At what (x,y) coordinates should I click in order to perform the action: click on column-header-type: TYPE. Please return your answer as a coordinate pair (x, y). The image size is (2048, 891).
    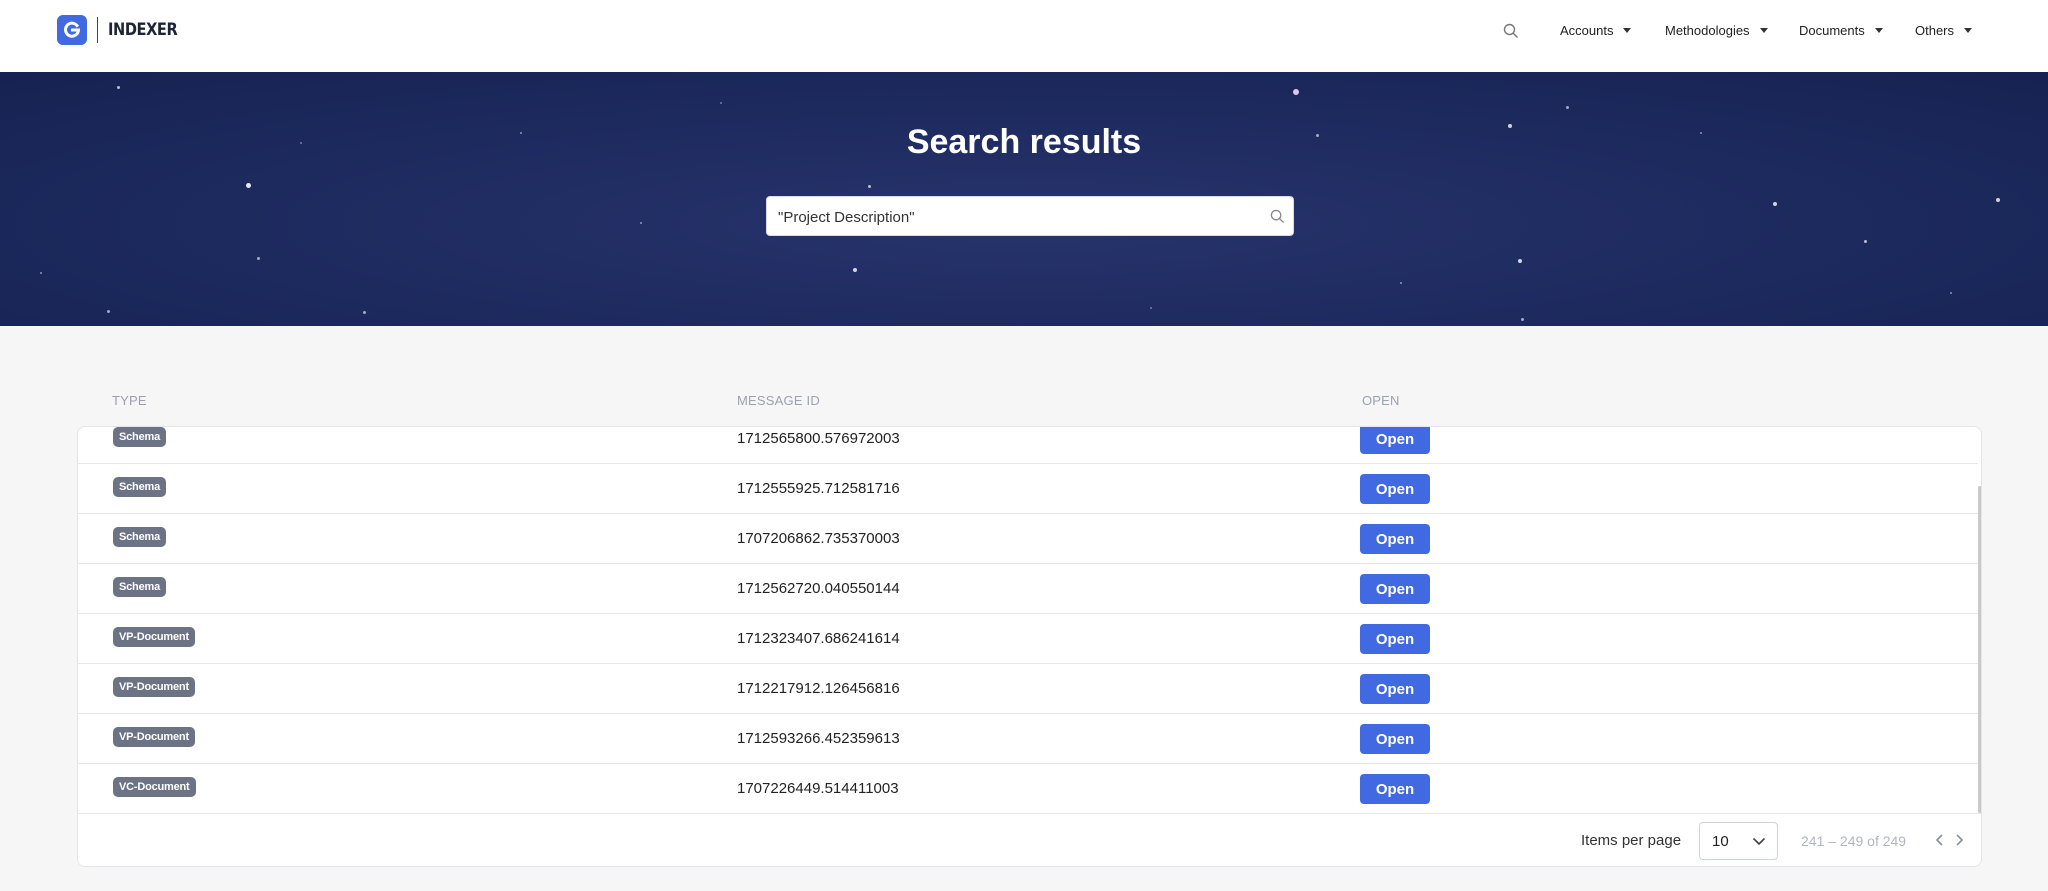
    Looking at the image, I should click on (129, 400).